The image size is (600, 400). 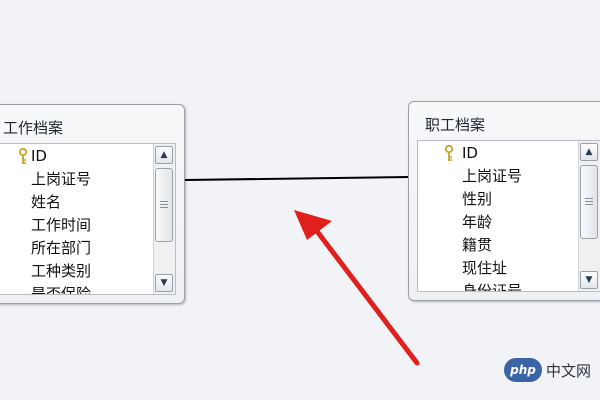 What do you see at coordinates (569, 370) in the screenshot?
I see `watermark-text: 中文网` at bounding box center [569, 370].